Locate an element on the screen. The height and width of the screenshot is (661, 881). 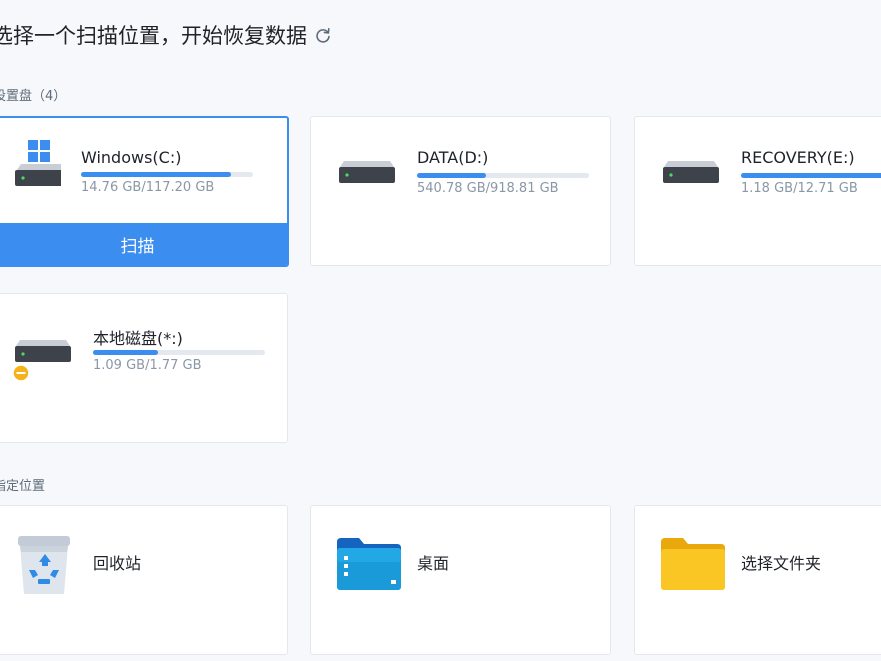
drive-card-e: RECOVERY(E:) 1.18 GB/12.71 GB is located at coordinates (757, 191).